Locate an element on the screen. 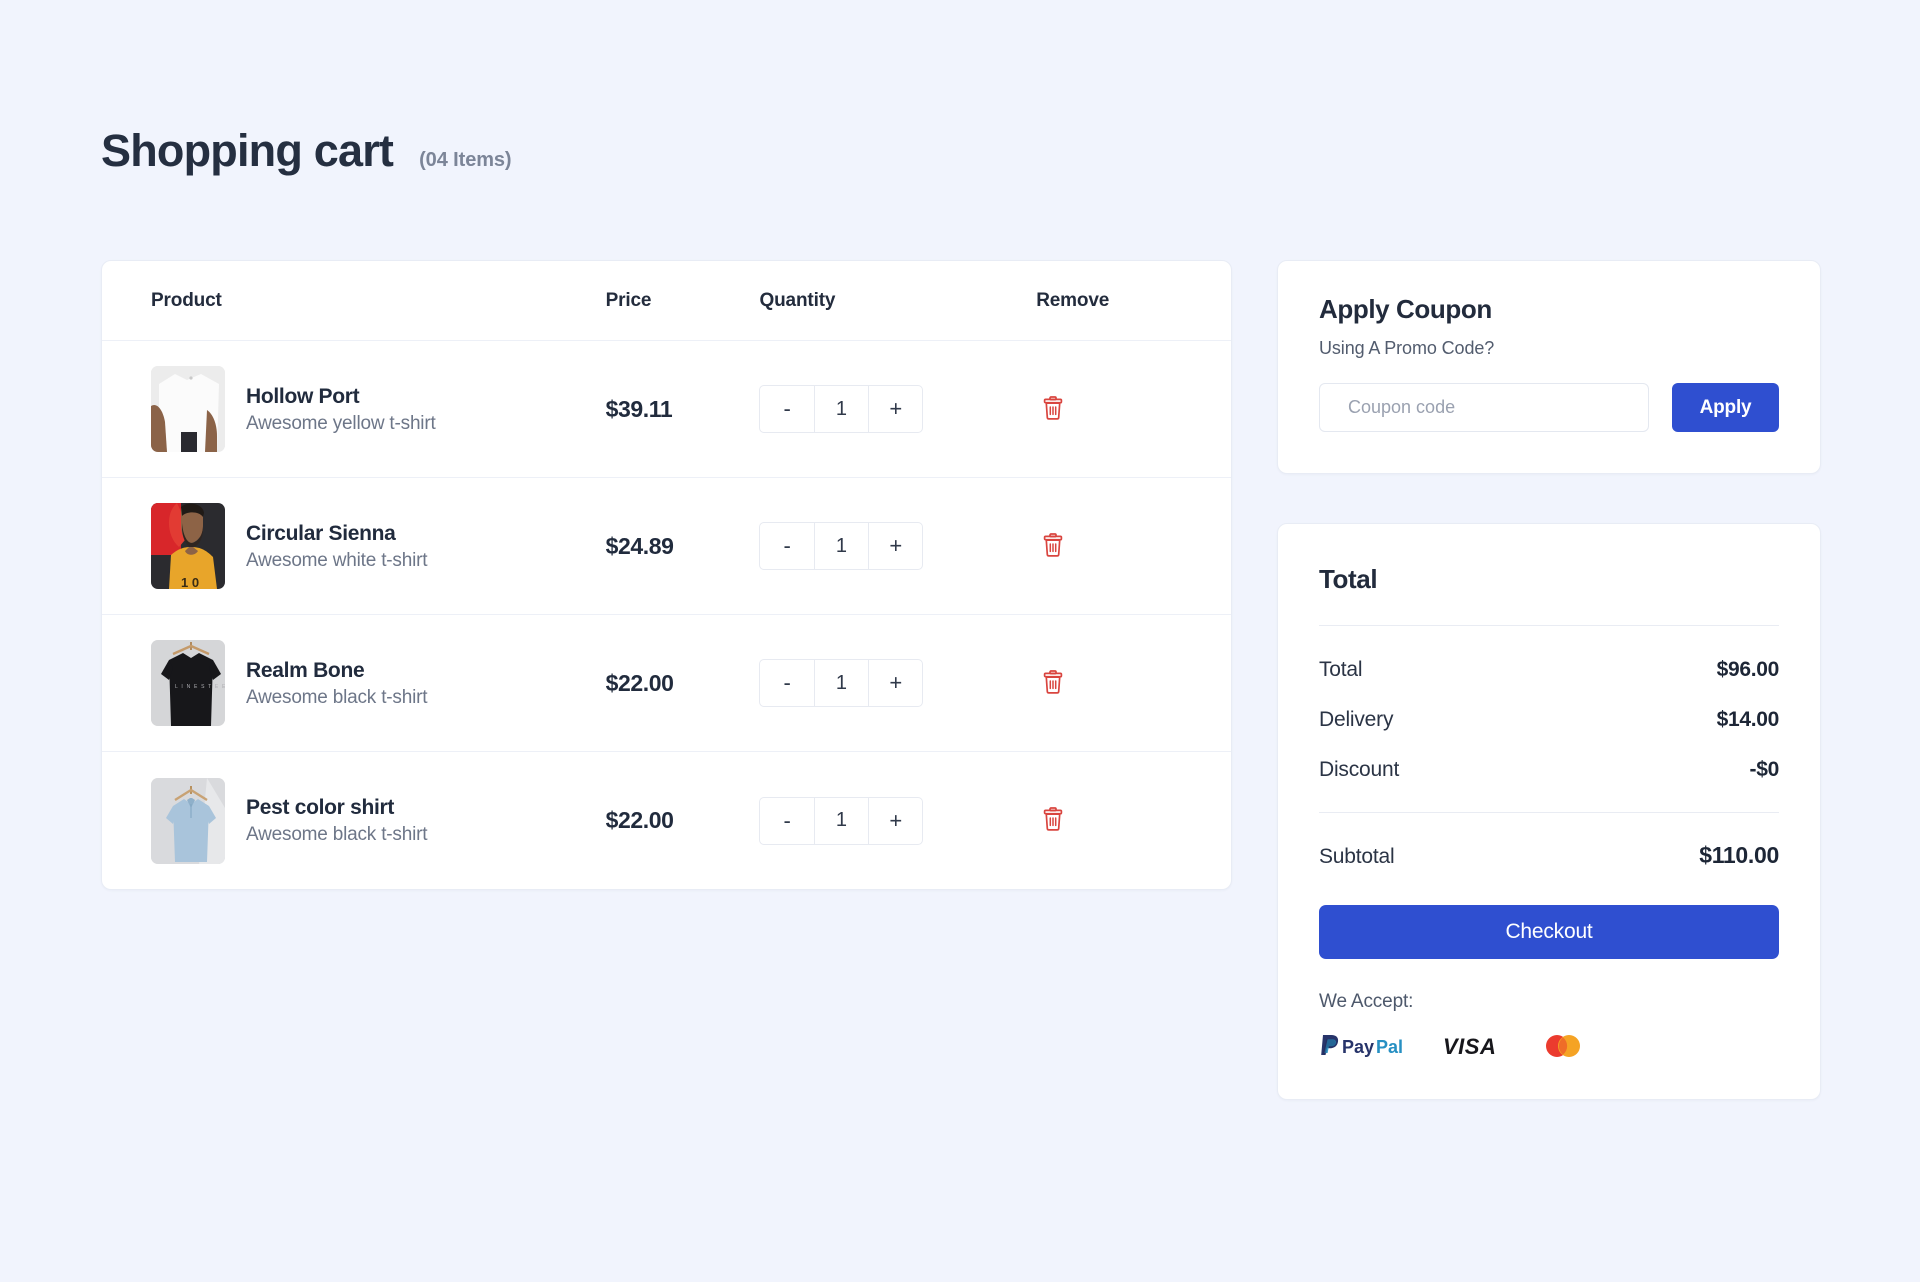  product-name: Realm Bone is located at coordinates (305, 670).